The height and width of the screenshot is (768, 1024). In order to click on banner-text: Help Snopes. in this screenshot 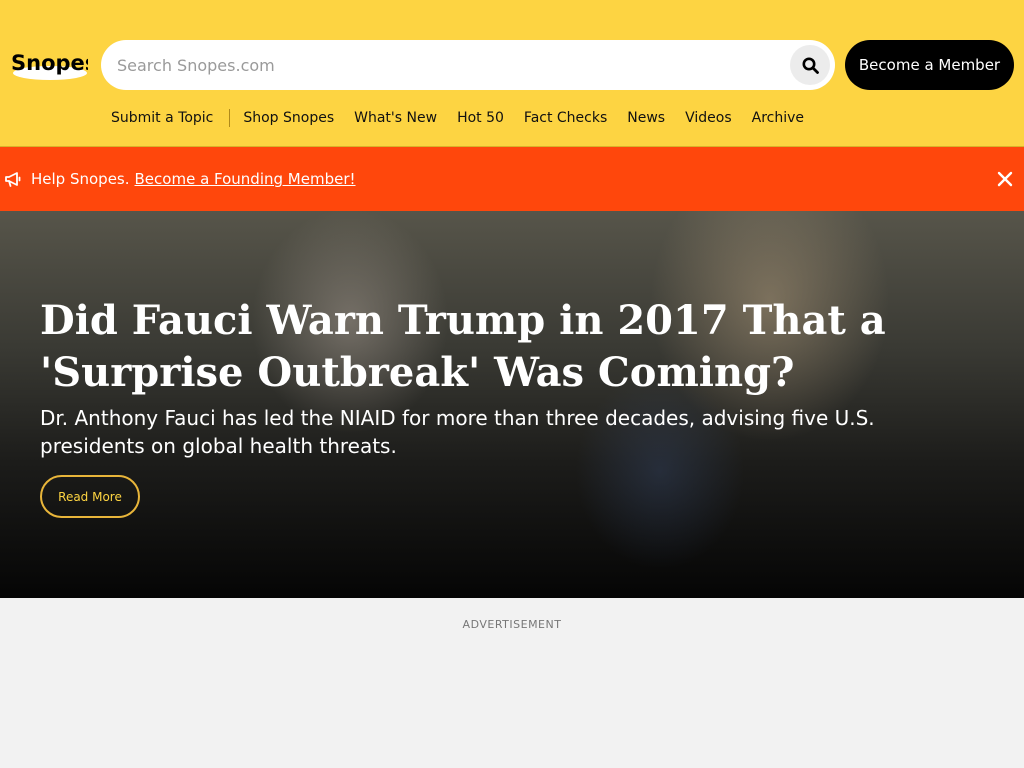, I will do `click(80, 179)`.